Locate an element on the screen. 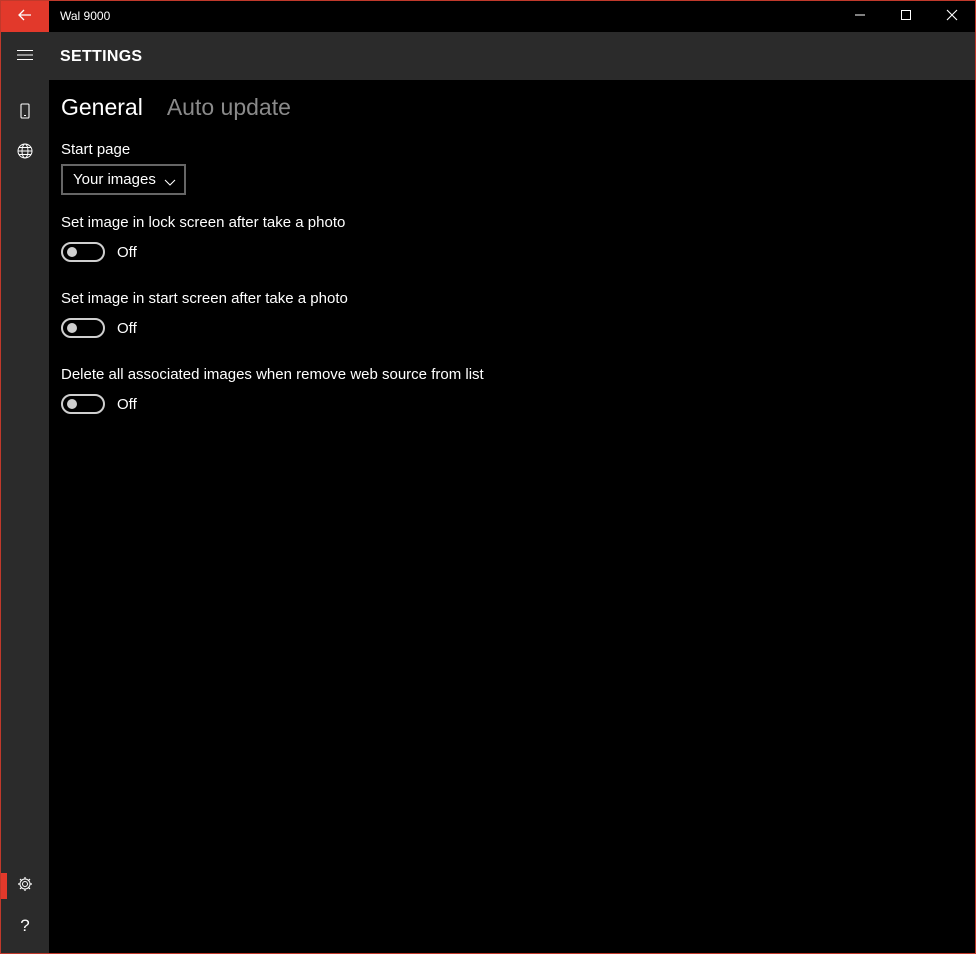  lock-screen-toggle is located at coordinates (83, 252).